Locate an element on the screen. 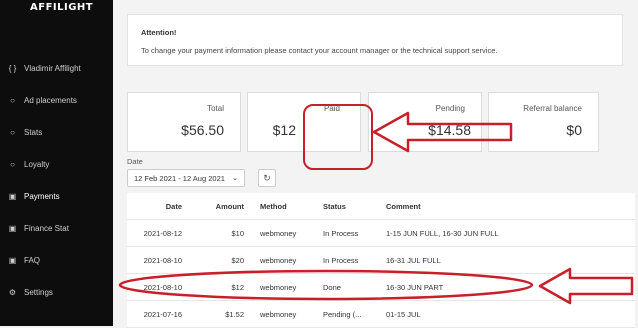 The image size is (638, 328). card-value: $12 is located at coordinates (284, 130).